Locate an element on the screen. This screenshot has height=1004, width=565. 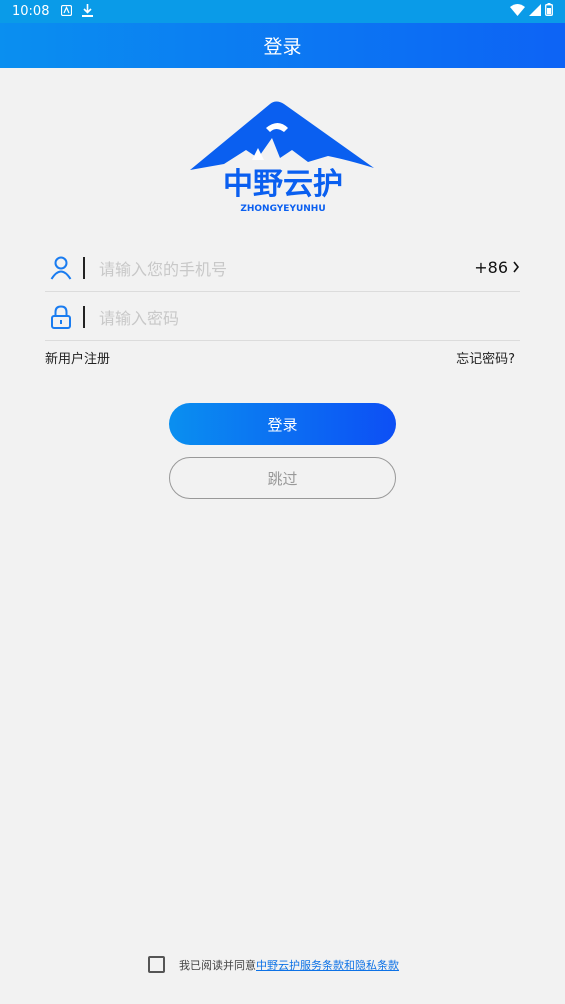
battery-icon is located at coordinates (549, 11).